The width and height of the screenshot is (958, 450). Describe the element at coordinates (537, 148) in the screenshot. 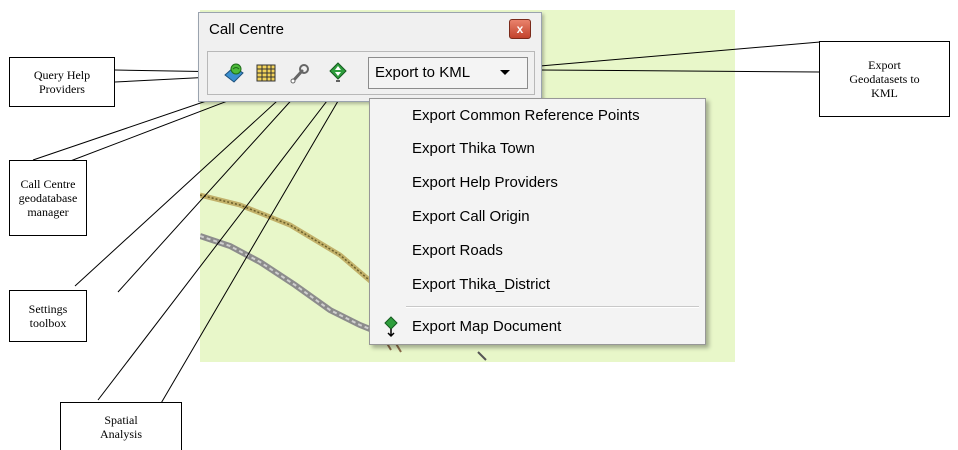

I see `menu-item-export-thika-town: Export Thika Town` at that location.